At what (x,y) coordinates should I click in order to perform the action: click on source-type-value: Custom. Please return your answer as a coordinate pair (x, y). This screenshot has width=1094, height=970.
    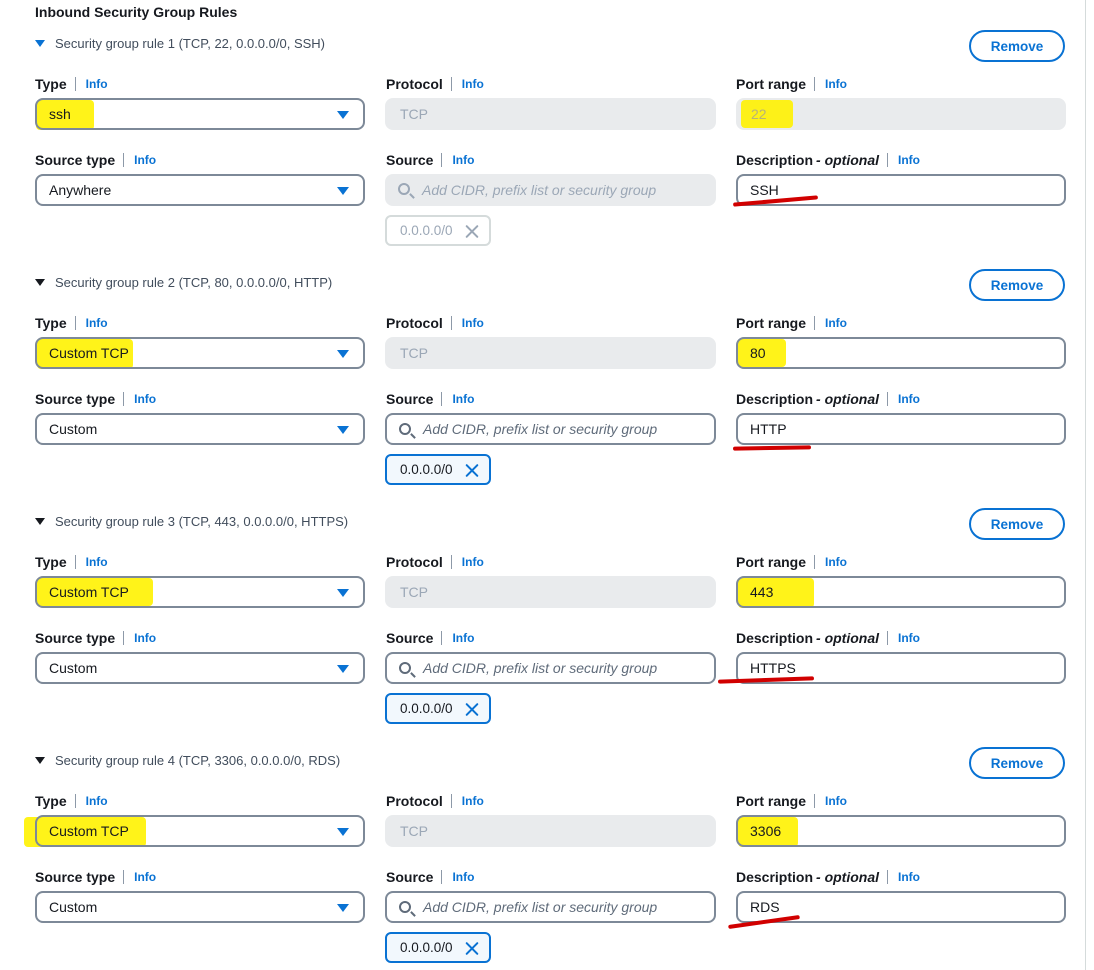
    Looking at the image, I should click on (73, 668).